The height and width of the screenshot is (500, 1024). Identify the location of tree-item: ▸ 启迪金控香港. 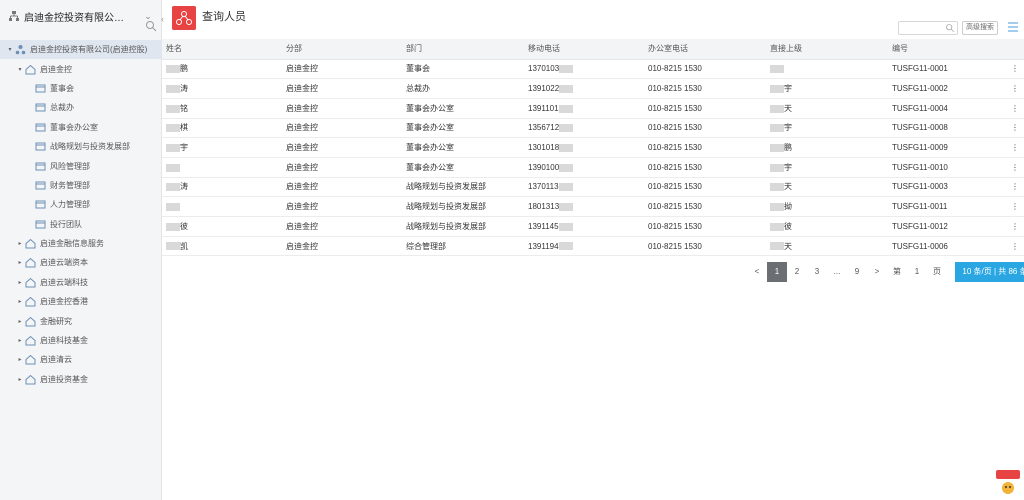
(81, 301).